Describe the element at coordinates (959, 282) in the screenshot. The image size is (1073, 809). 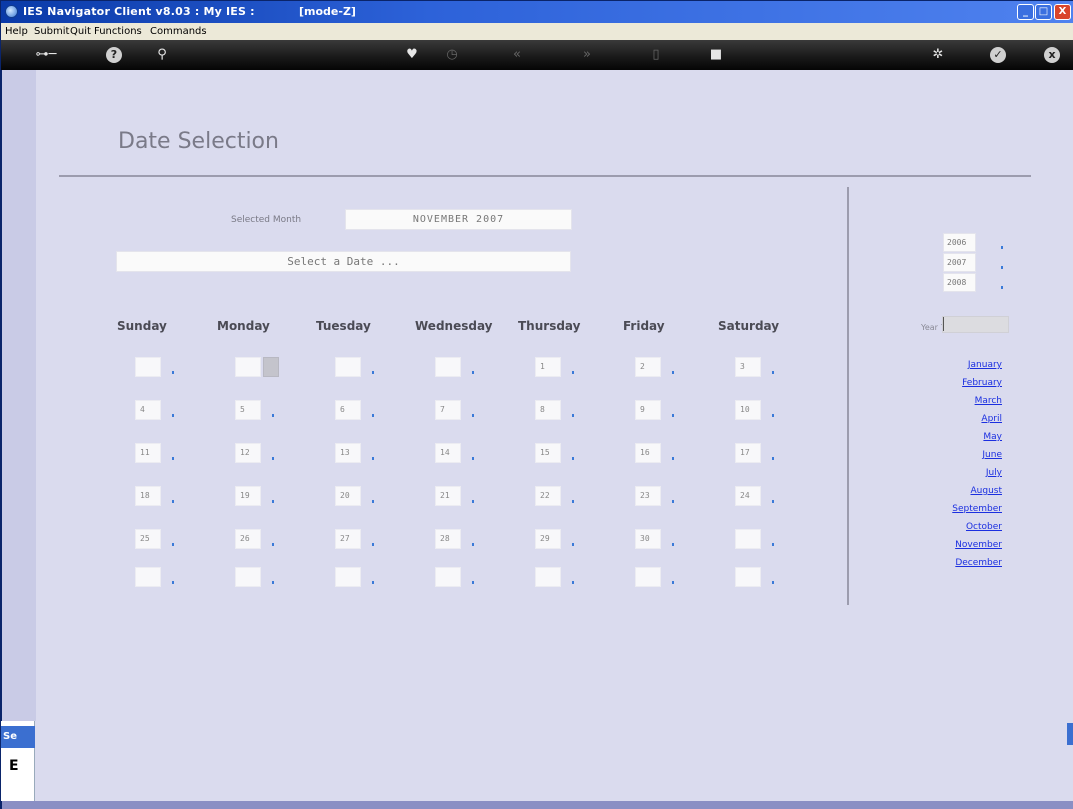
I see `year-option: 2008` at that location.